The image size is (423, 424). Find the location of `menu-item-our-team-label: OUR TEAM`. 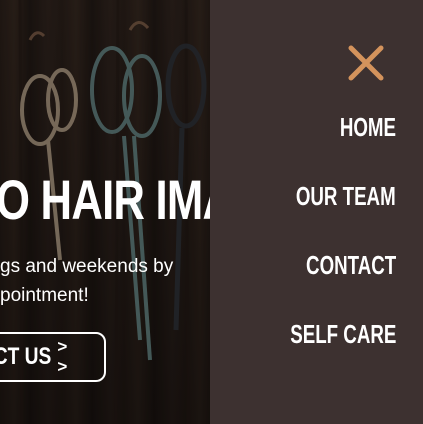

menu-item-our-team-label: OUR TEAM is located at coordinates (346, 196).